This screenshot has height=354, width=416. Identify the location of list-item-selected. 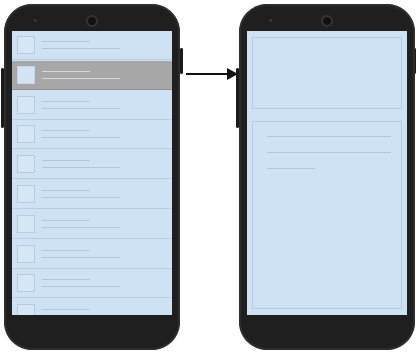
(92, 75).